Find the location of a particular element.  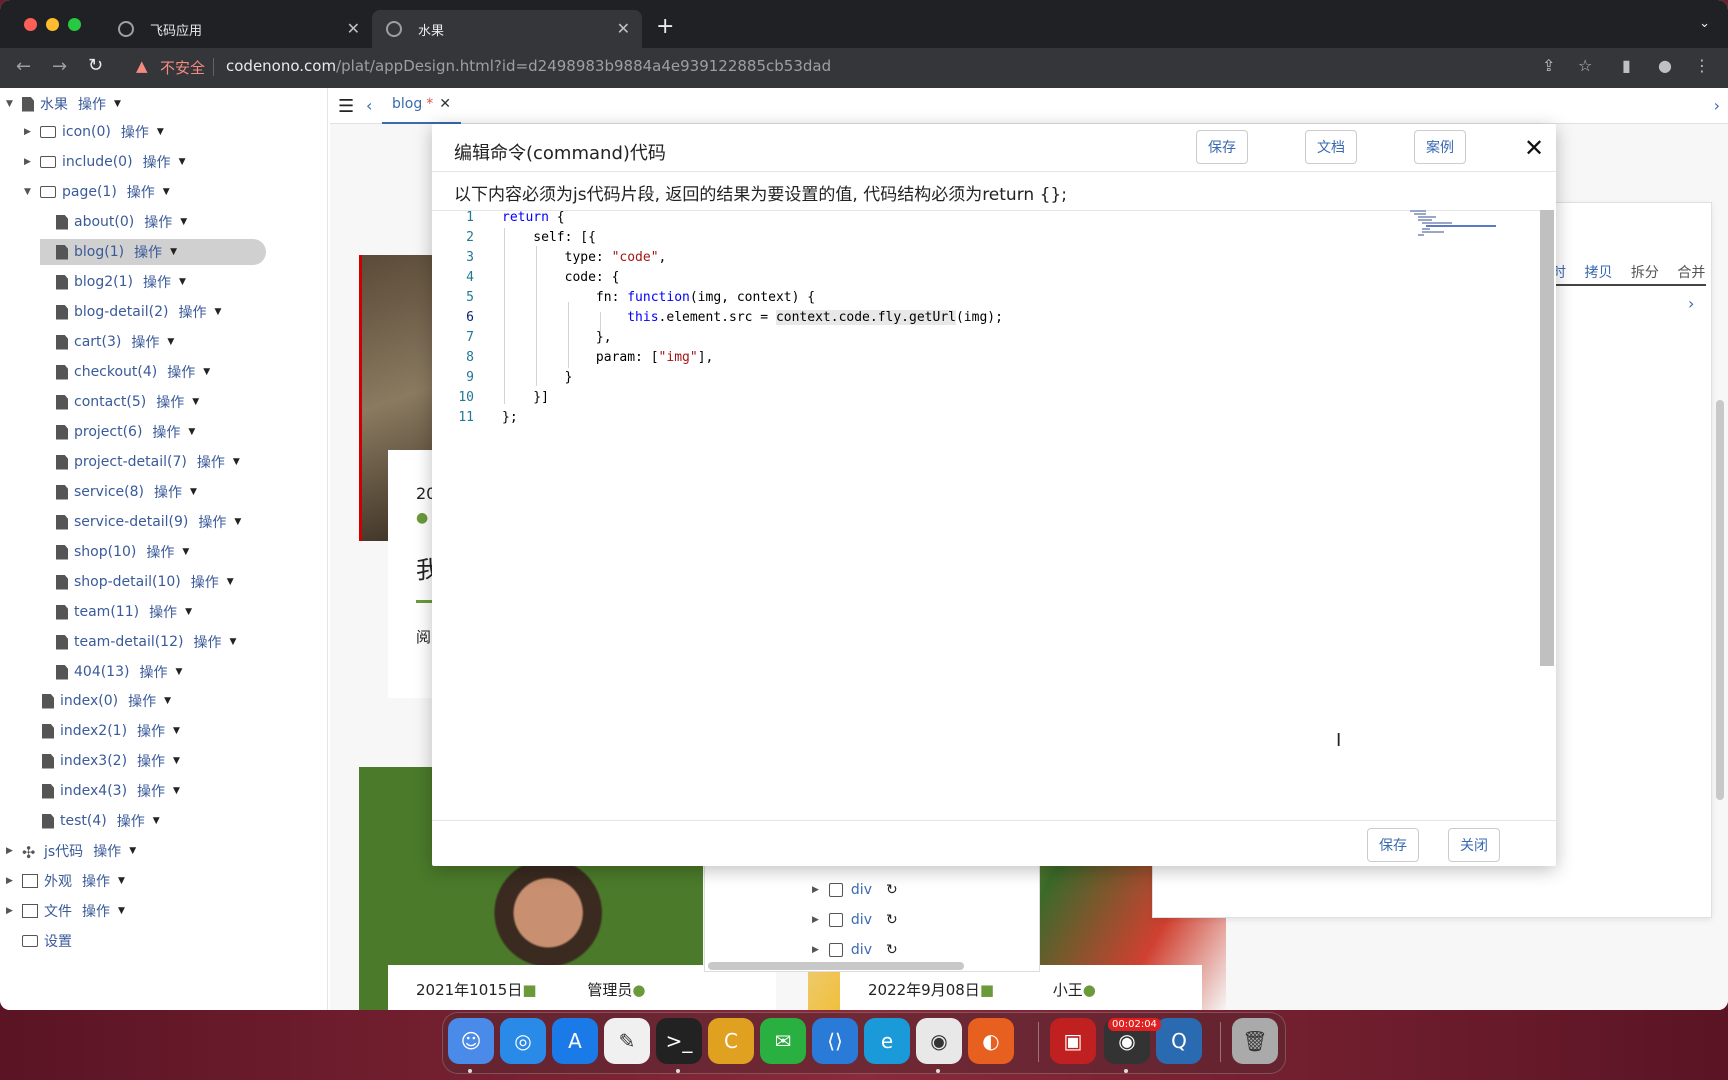

tree-item-label: cart(3) is located at coordinates (97, 342).